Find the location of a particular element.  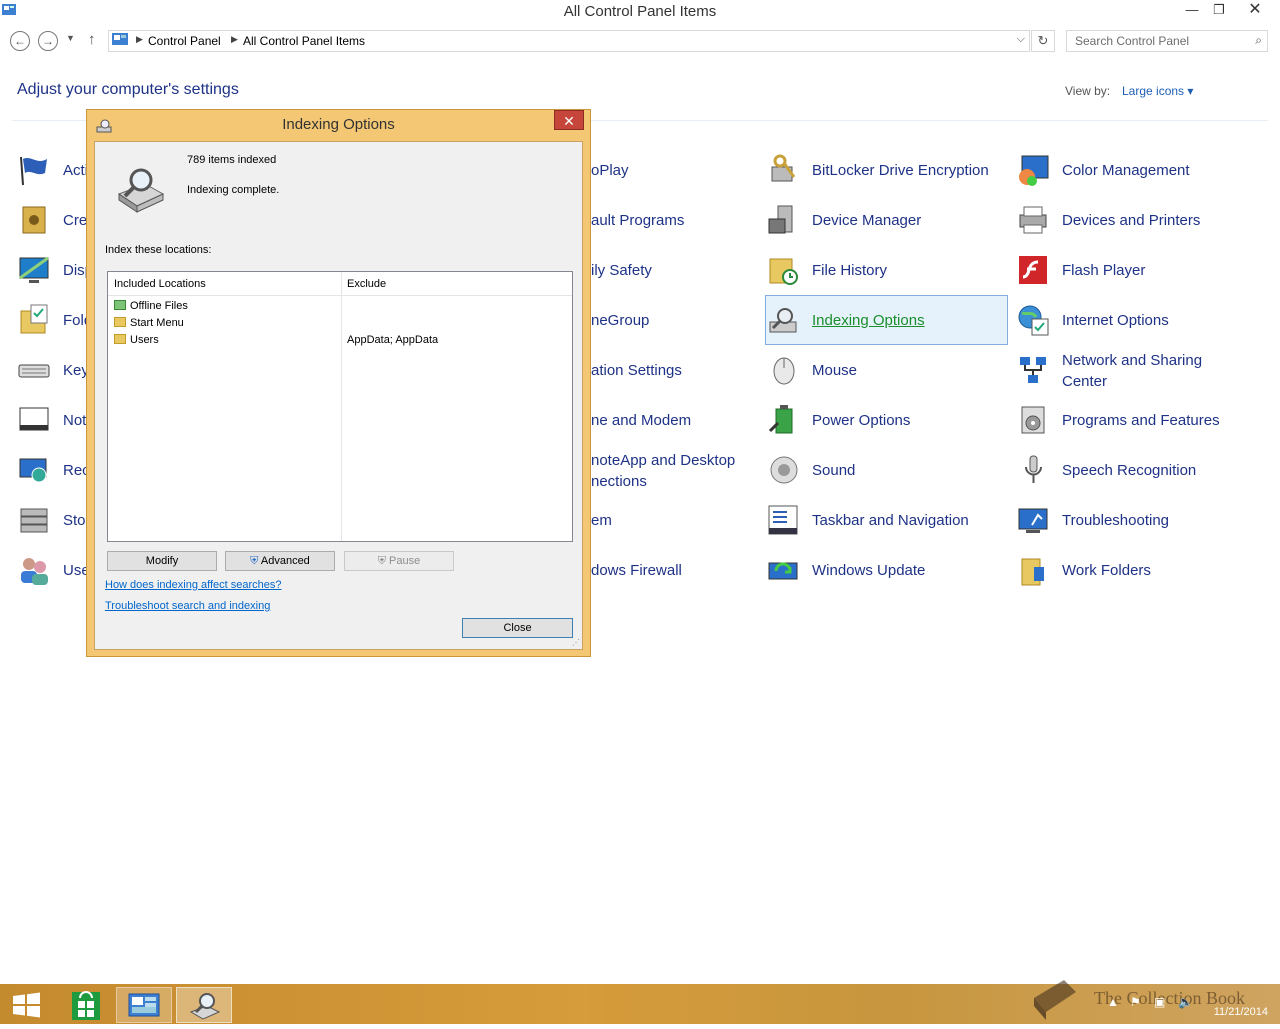

cp-item-programs-features: Programs and Features is located at coordinates (1136, 420).